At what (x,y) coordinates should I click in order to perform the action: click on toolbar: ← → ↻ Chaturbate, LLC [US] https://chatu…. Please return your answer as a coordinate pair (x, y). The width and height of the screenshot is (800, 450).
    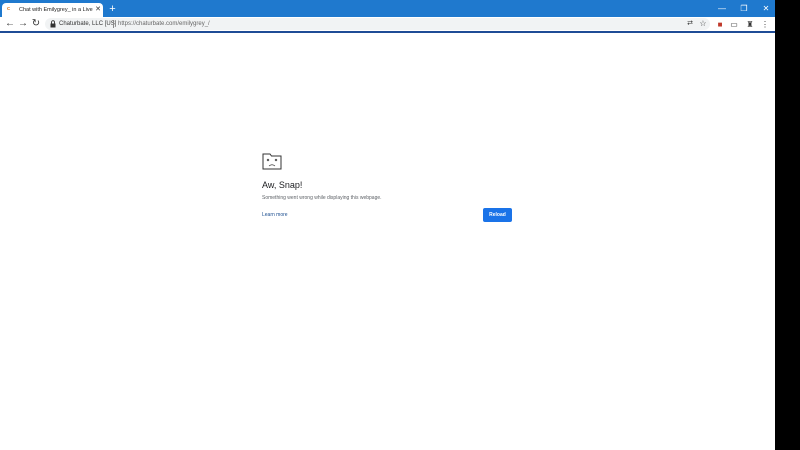
    Looking at the image, I should click on (387, 25).